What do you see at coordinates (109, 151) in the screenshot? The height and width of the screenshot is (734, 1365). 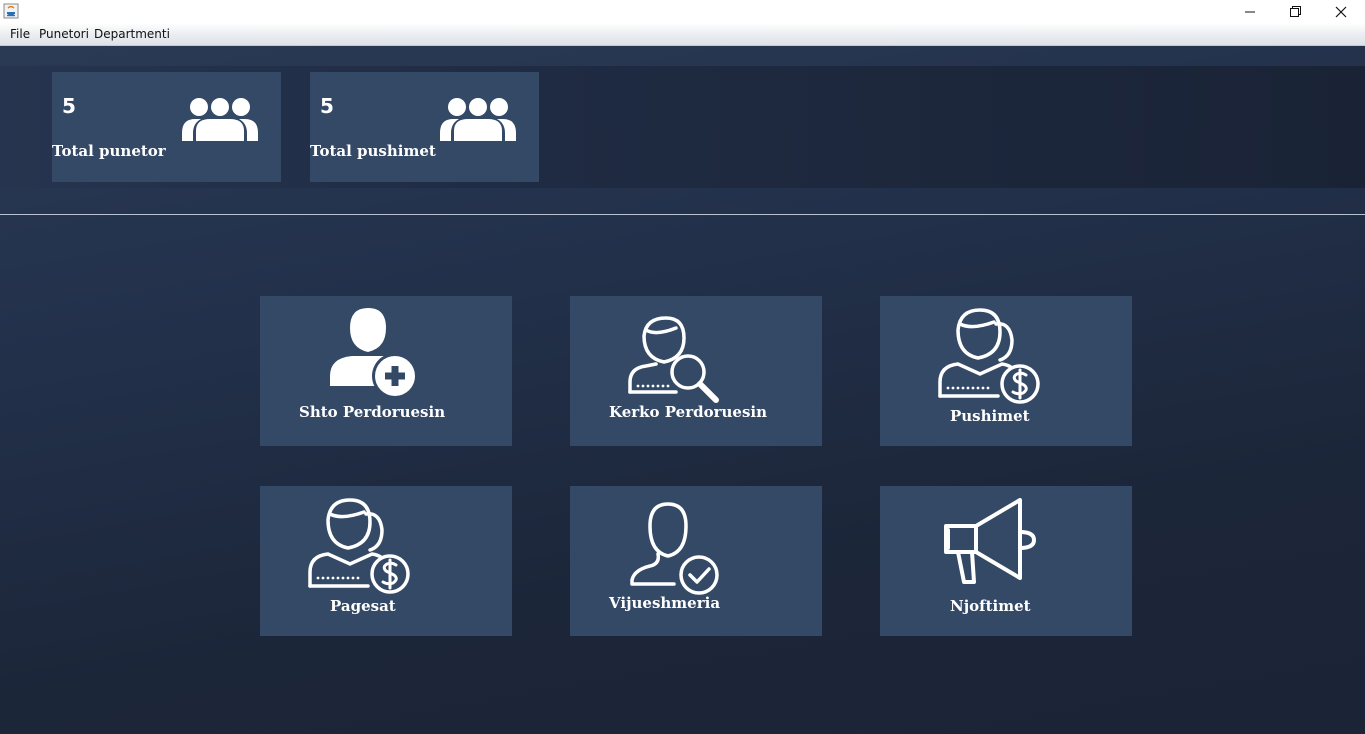 I see `stat-label: Total punetor` at bounding box center [109, 151].